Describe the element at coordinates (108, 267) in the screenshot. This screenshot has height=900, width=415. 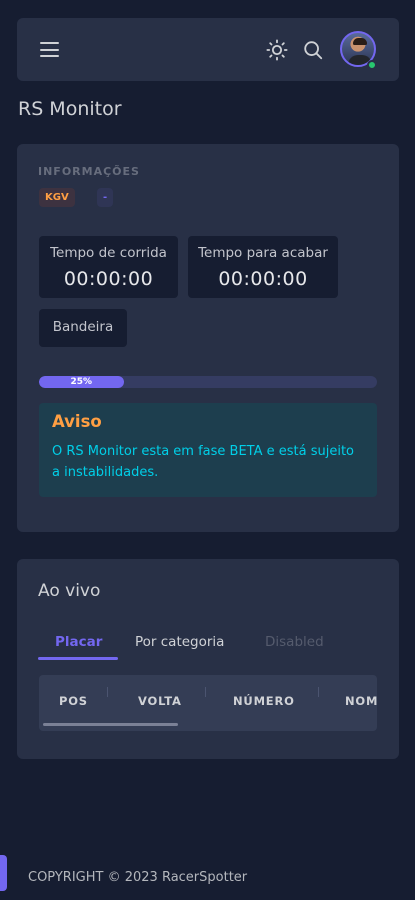
I see `race-time-box: Tempo de corrida 00:00:00` at that location.